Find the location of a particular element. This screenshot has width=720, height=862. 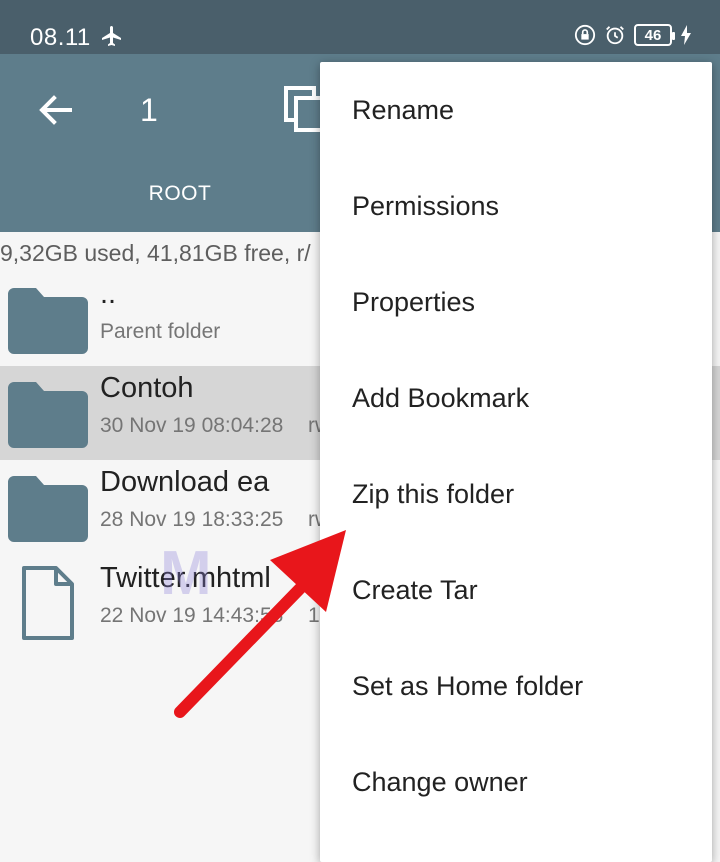

file-name: Download ea is located at coordinates (185, 482).